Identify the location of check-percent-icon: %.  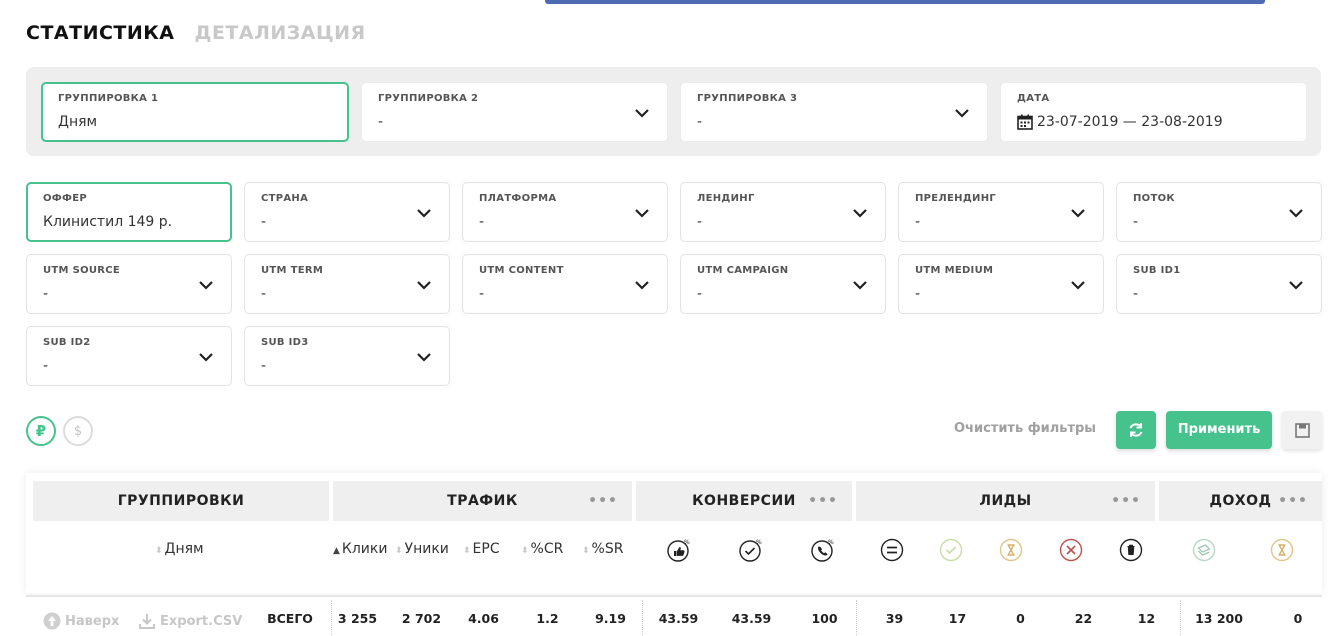
(751, 550).